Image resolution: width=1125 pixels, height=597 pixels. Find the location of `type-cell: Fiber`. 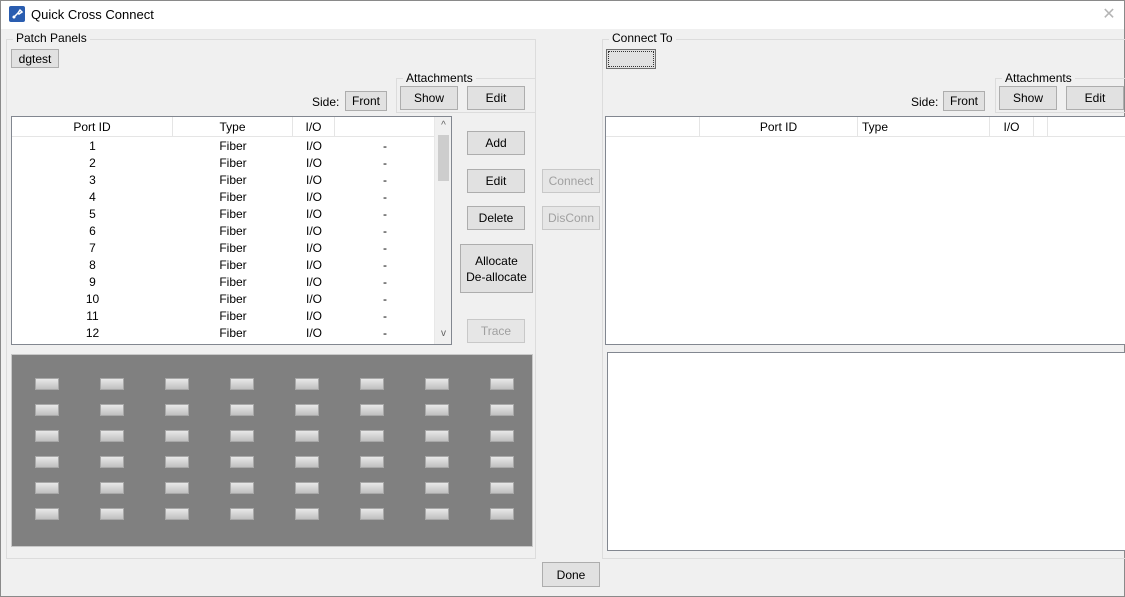

type-cell: Fiber is located at coordinates (233, 265).